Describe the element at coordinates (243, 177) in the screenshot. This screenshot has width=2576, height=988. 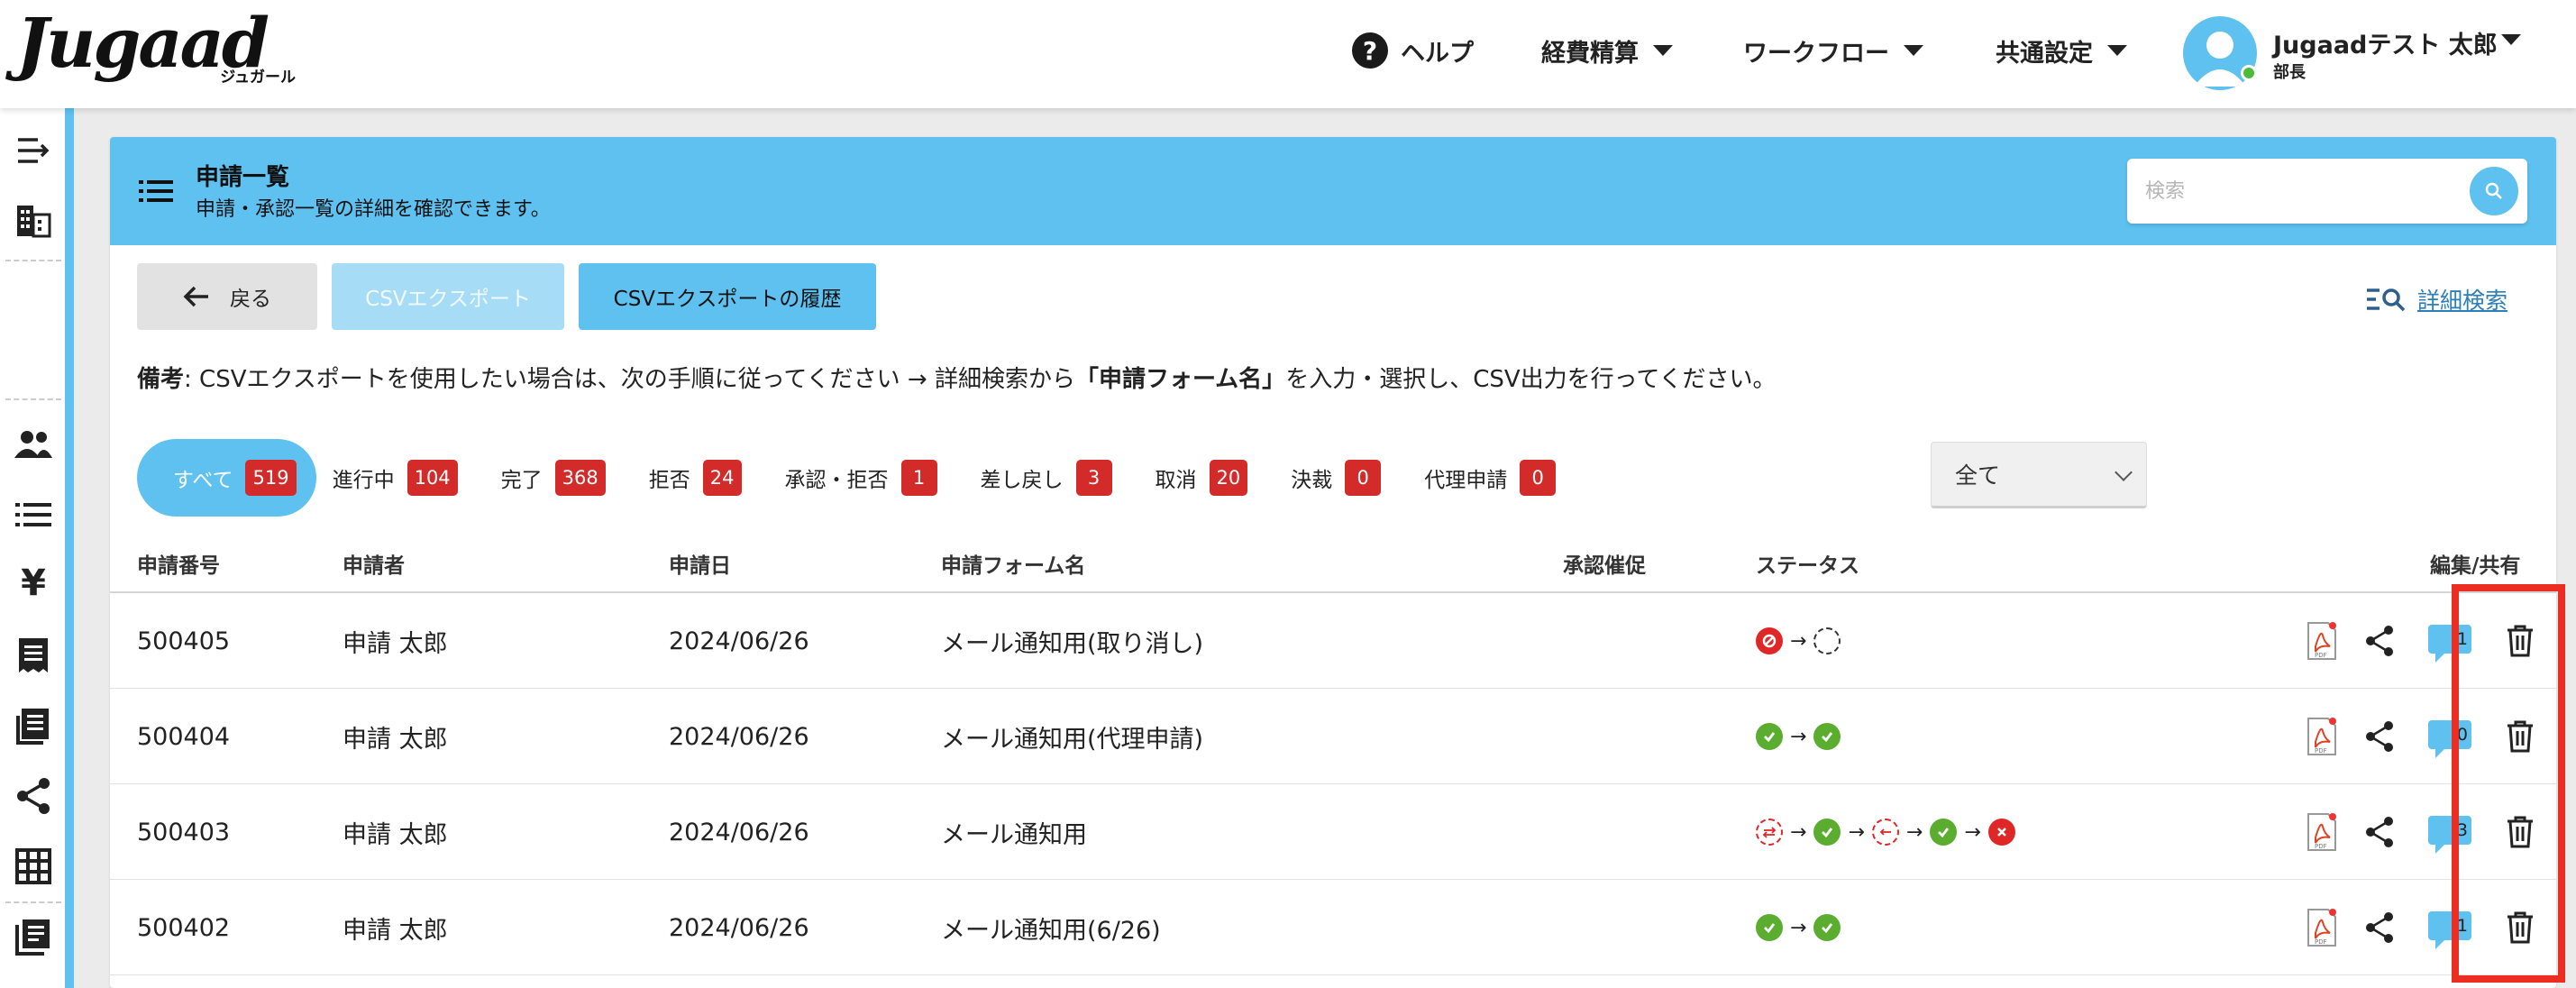
I see `page-title: 申請一覧` at that location.